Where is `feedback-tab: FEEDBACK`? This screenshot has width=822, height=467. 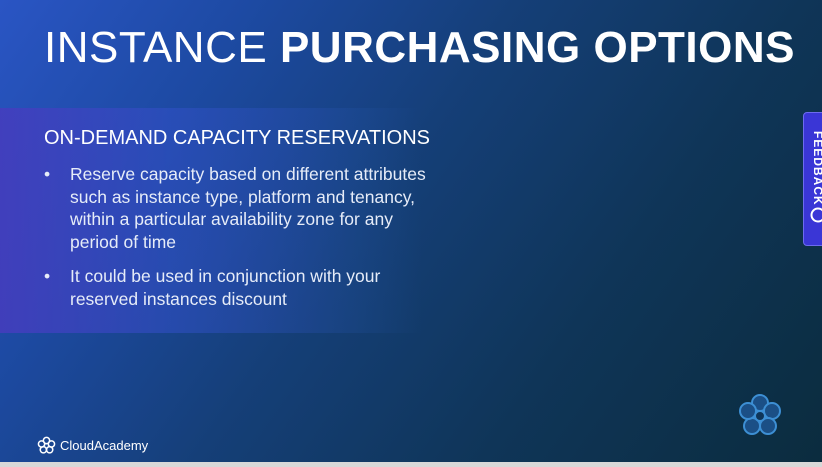 feedback-tab: FEEDBACK is located at coordinates (812, 179).